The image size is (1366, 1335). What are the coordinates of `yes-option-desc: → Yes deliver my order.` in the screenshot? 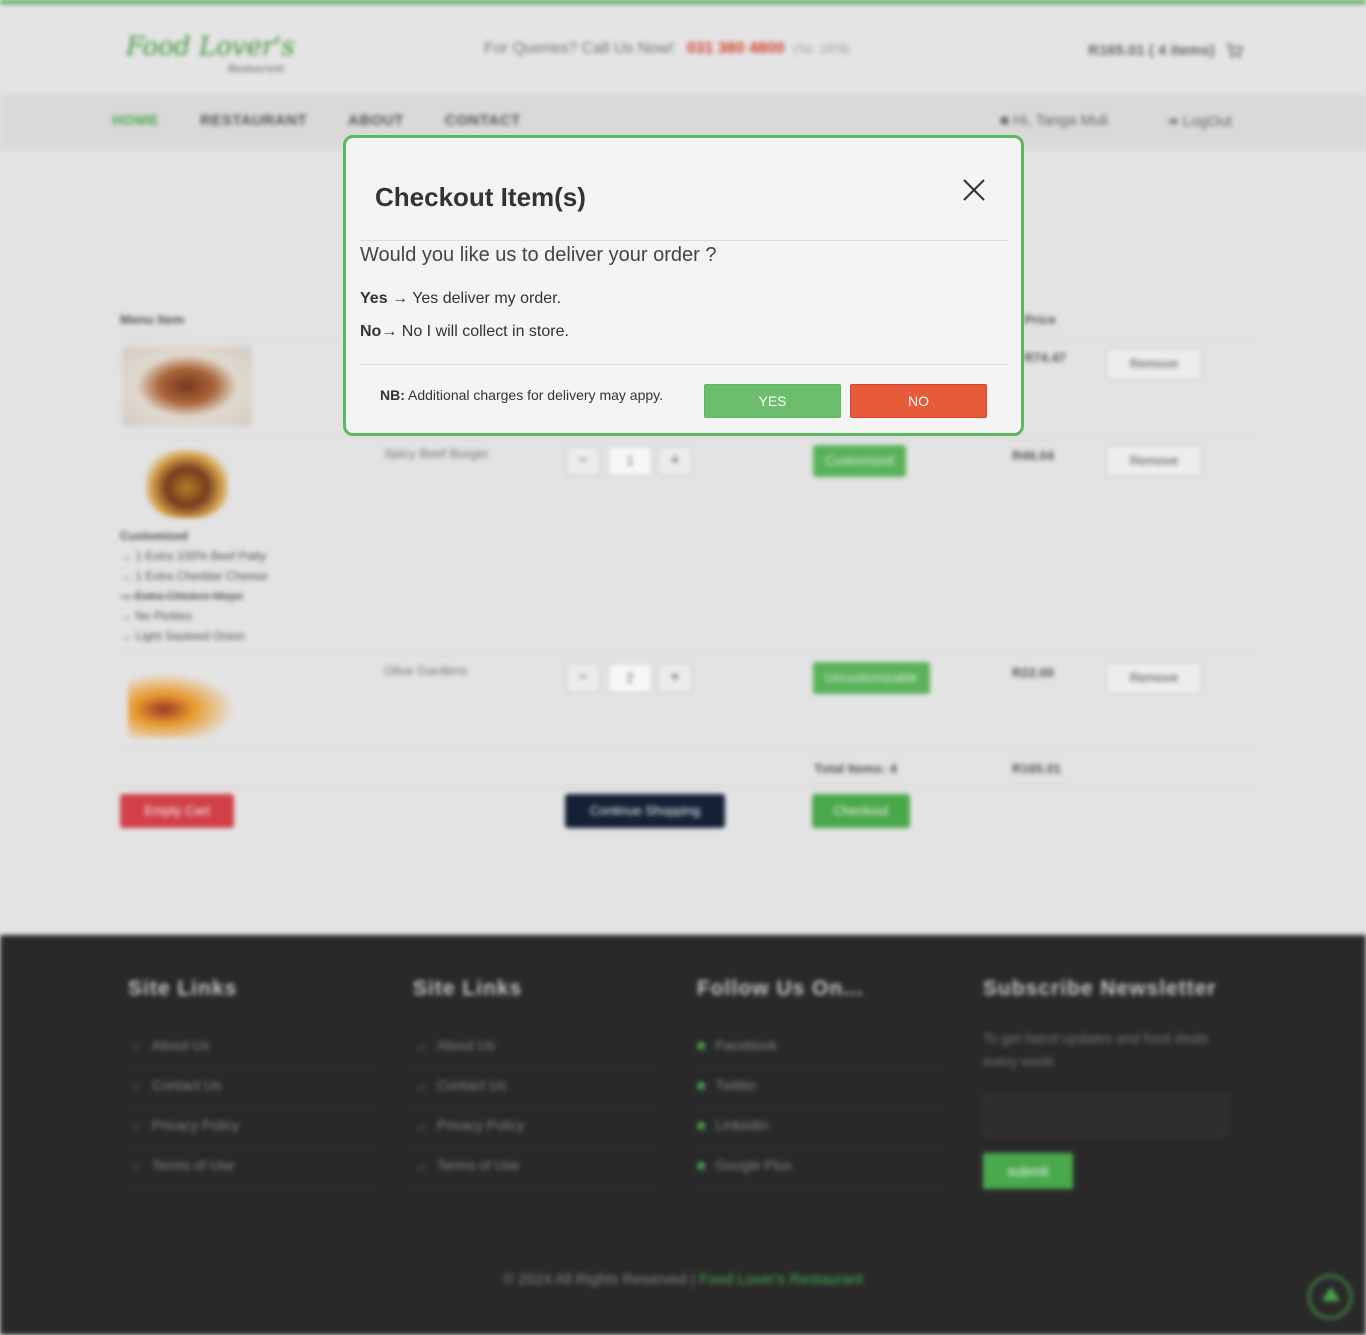 It's located at (474, 298).